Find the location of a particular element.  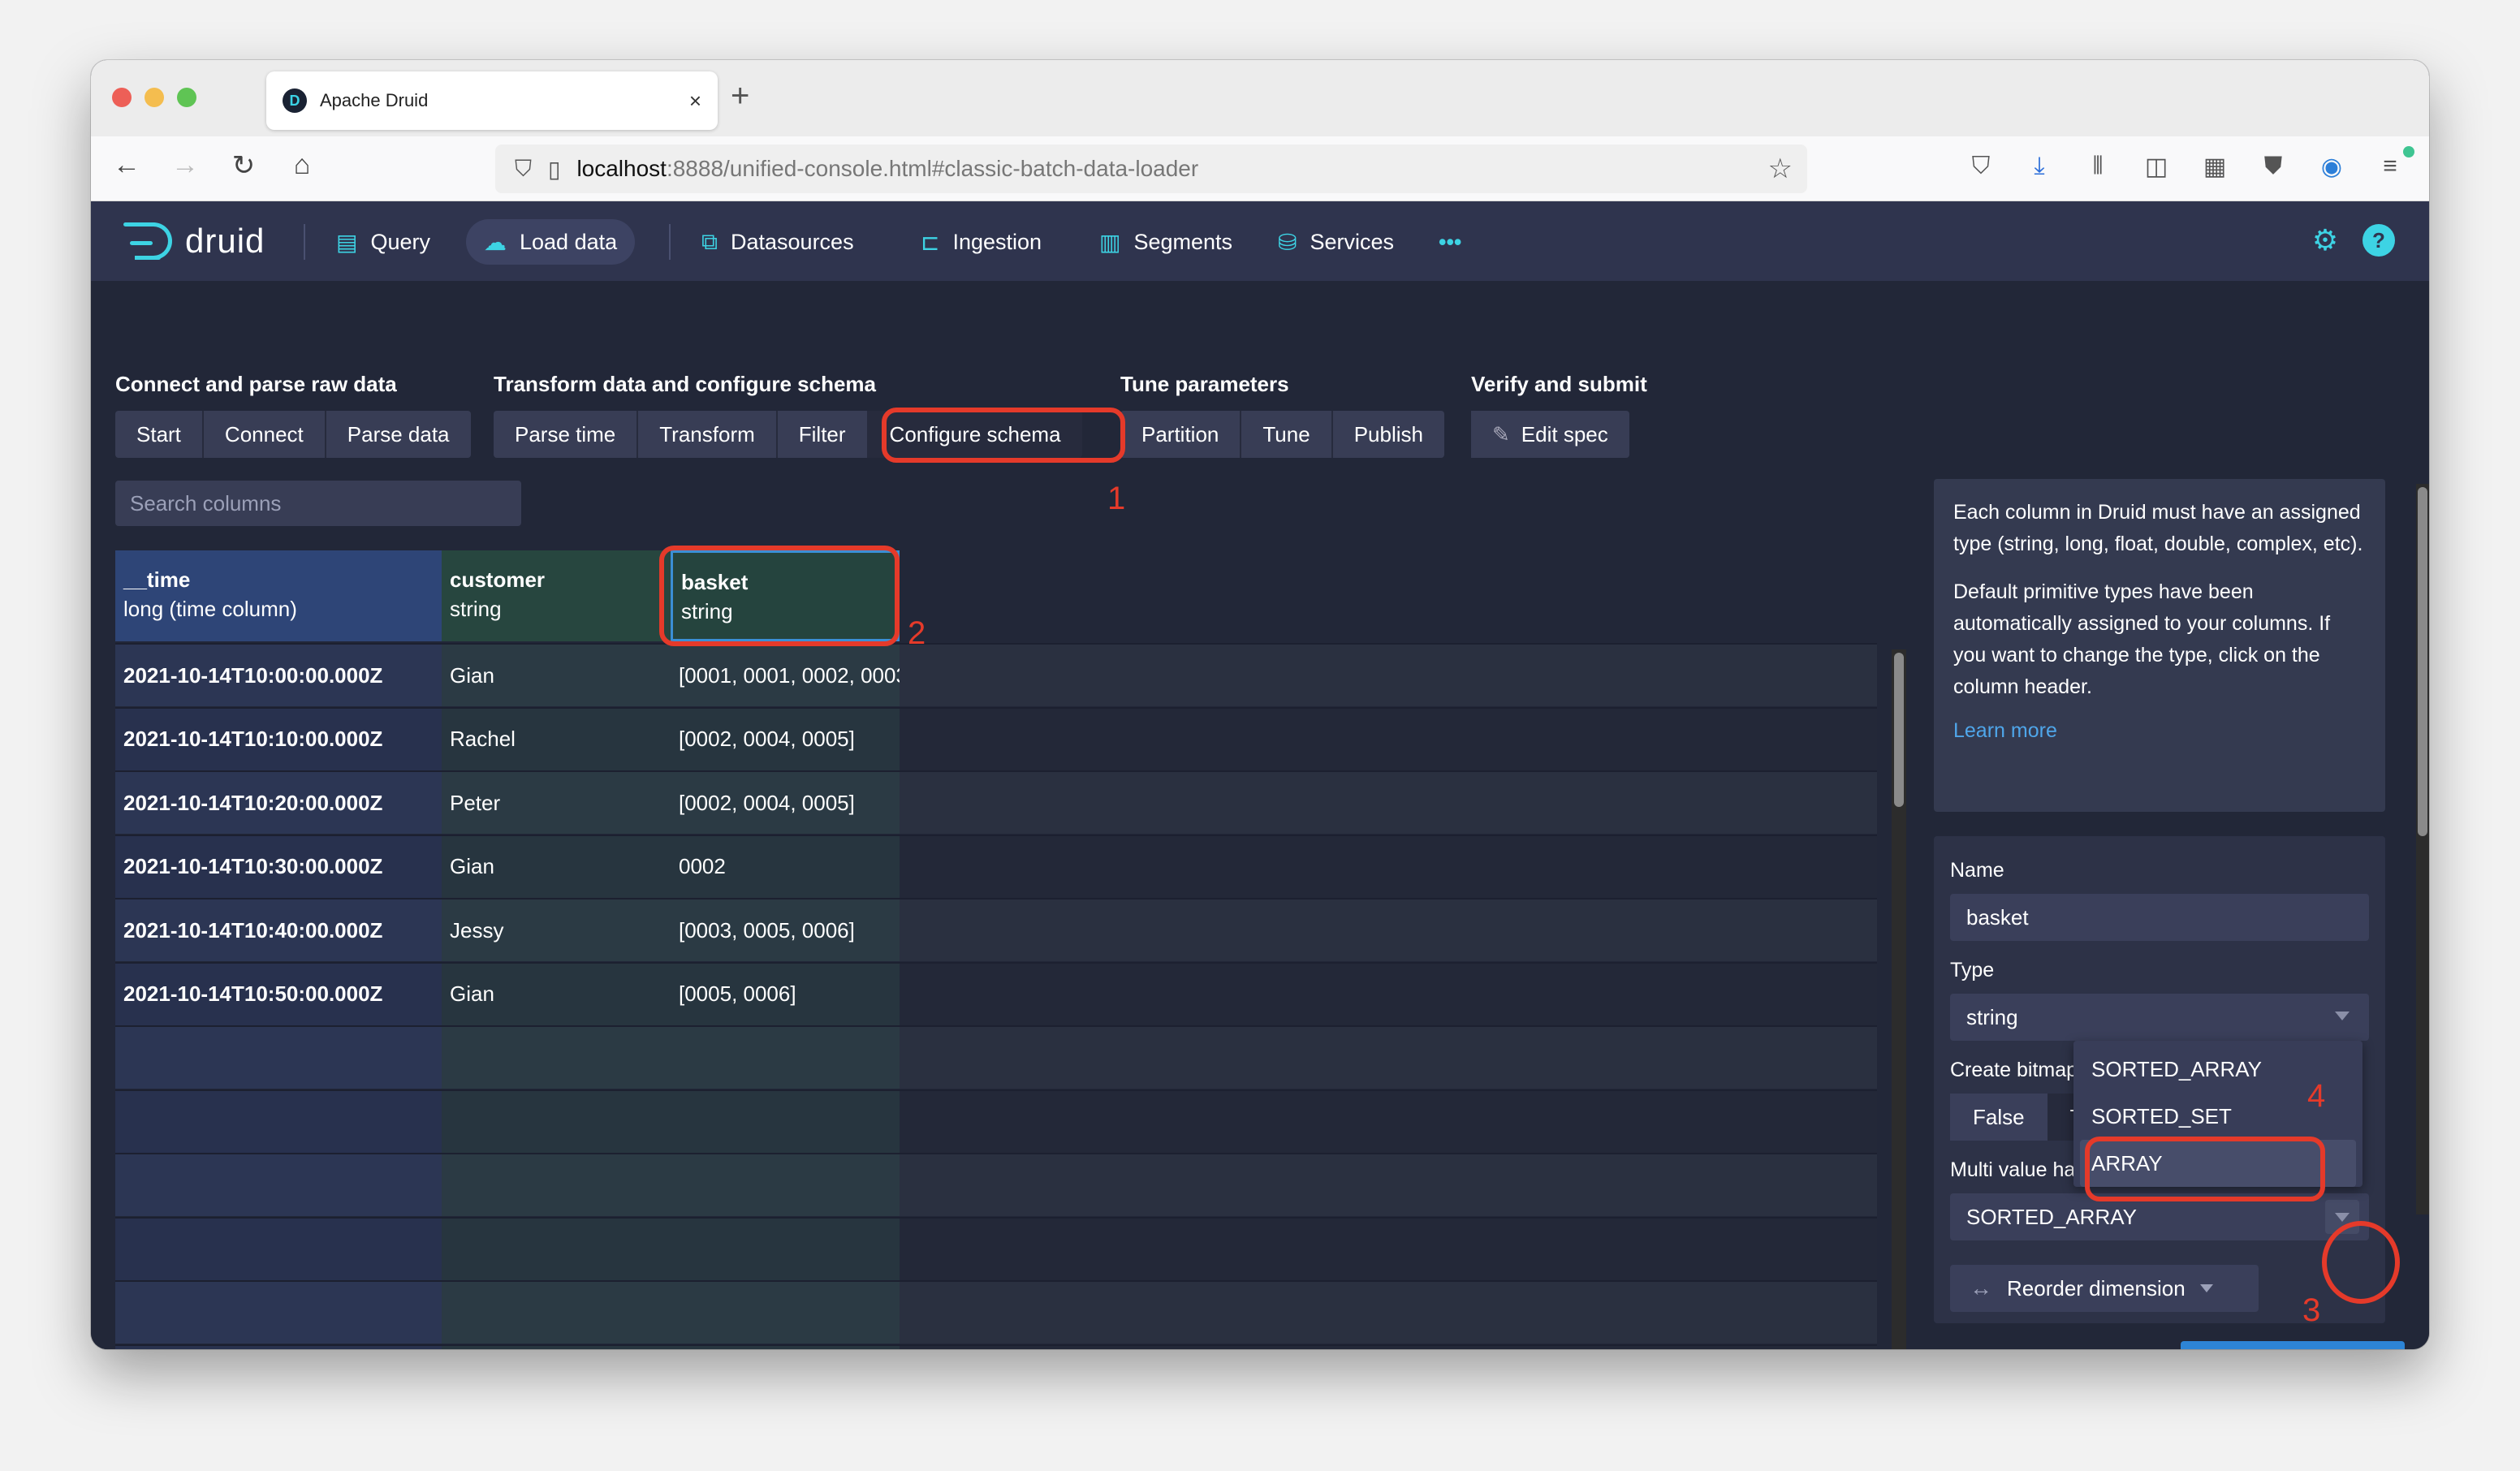

shield-icon: ⛉ is located at coordinates (523, 169).